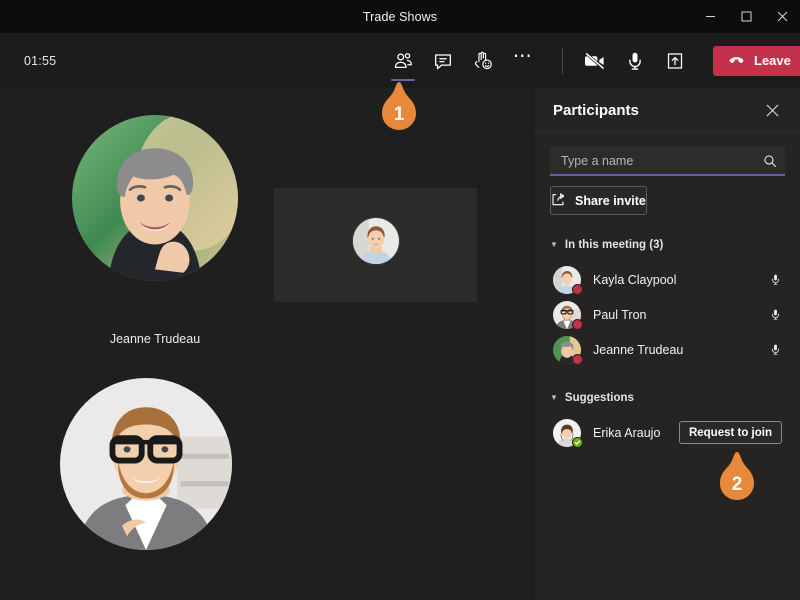 This screenshot has width=800, height=600. I want to click on video-tile-label: Jeanne Trudeau, so click(155, 339).